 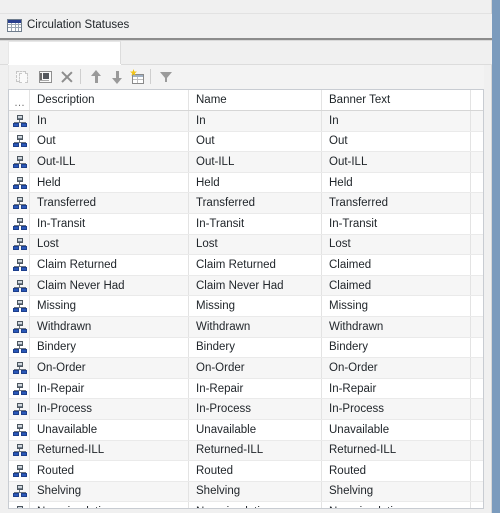 I want to click on cell-description: Held, so click(x=109, y=183).